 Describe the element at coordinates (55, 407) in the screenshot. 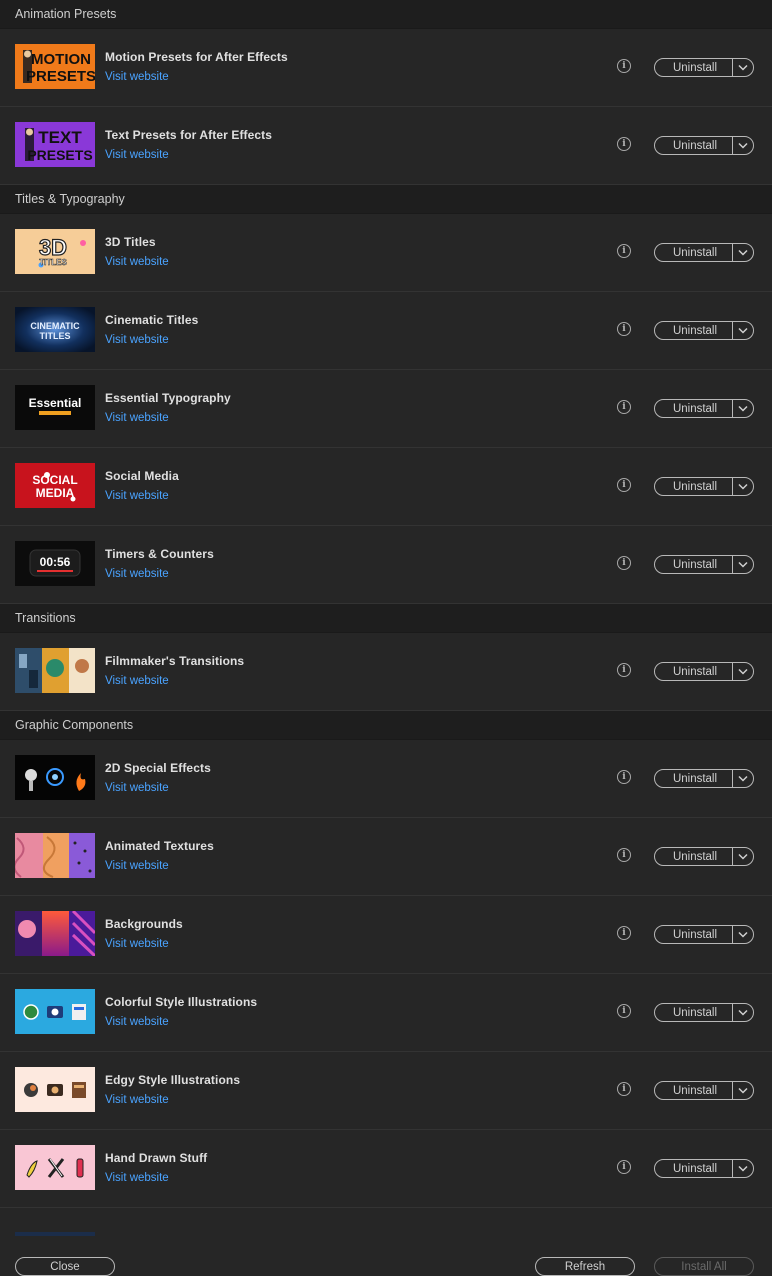

I see `thumbnail-essential-typography: Essential` at that location.